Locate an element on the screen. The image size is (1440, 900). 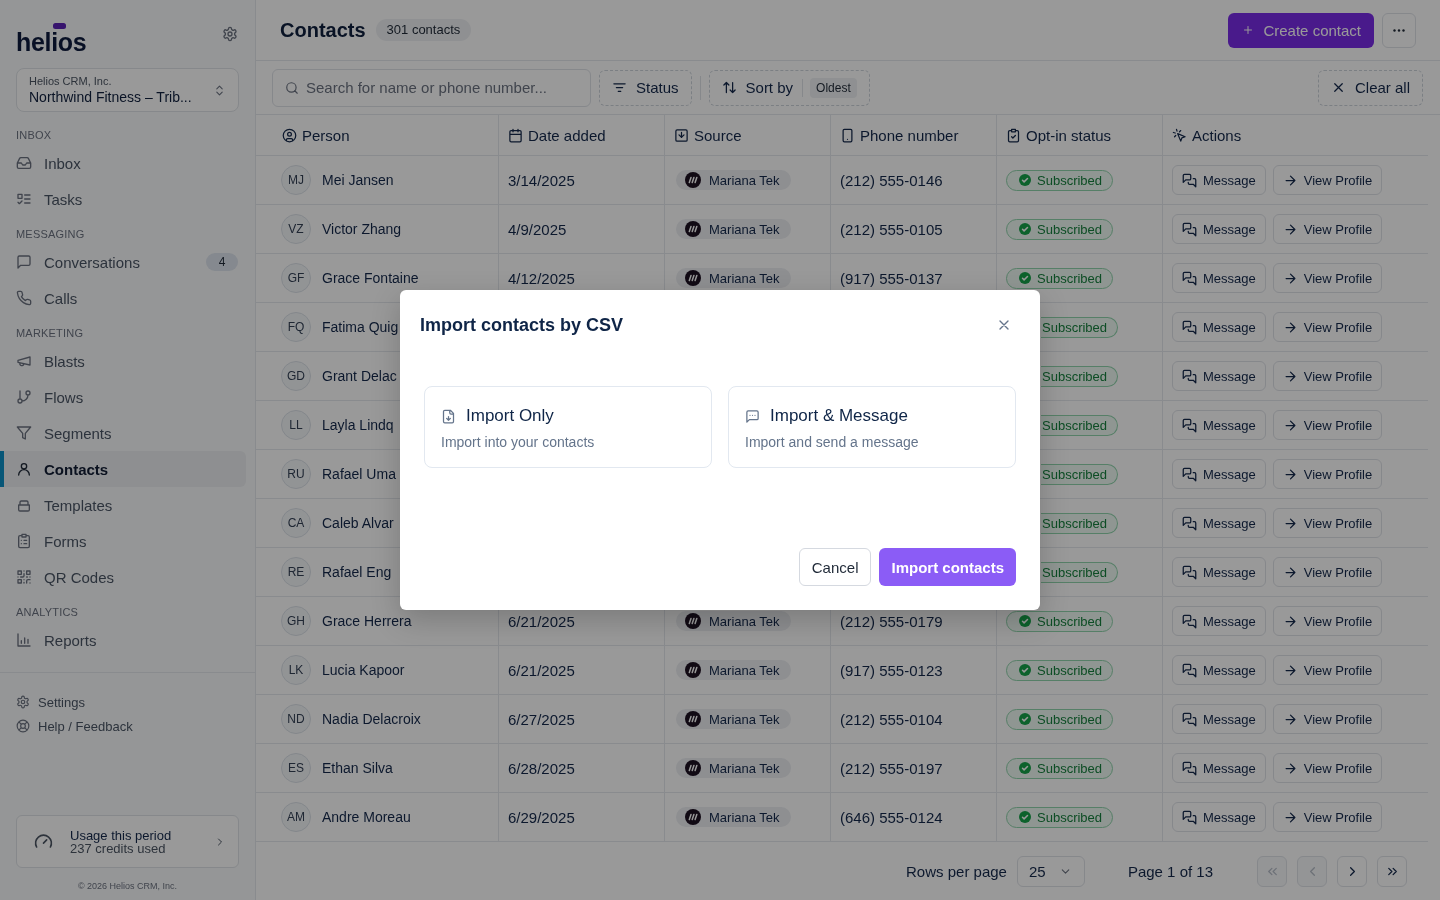
avatar: ES is located at coordinates (296, 768).